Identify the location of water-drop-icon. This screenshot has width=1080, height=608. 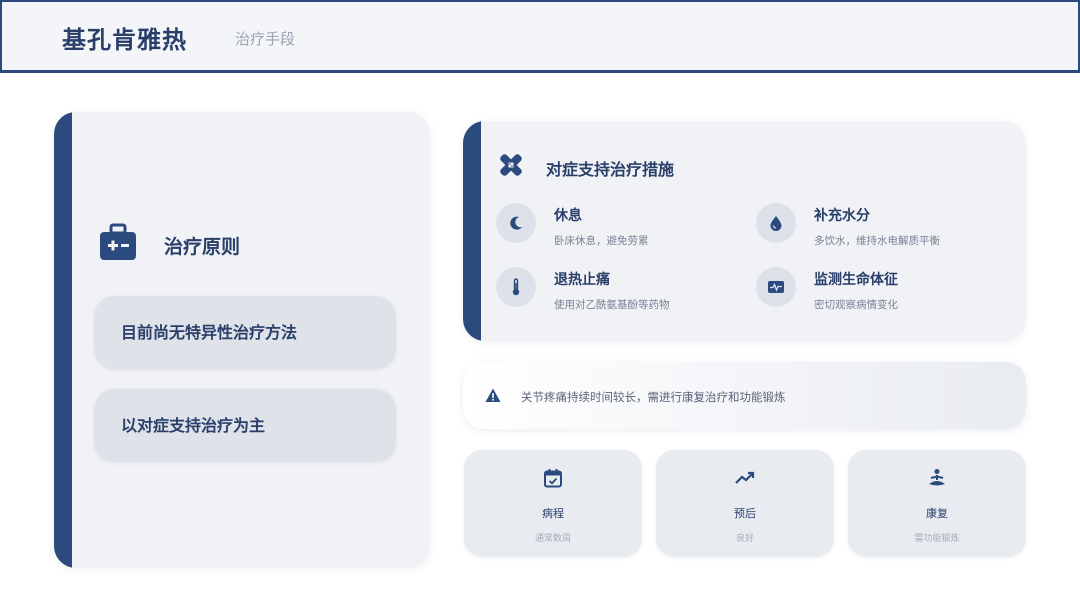
(776, 223).